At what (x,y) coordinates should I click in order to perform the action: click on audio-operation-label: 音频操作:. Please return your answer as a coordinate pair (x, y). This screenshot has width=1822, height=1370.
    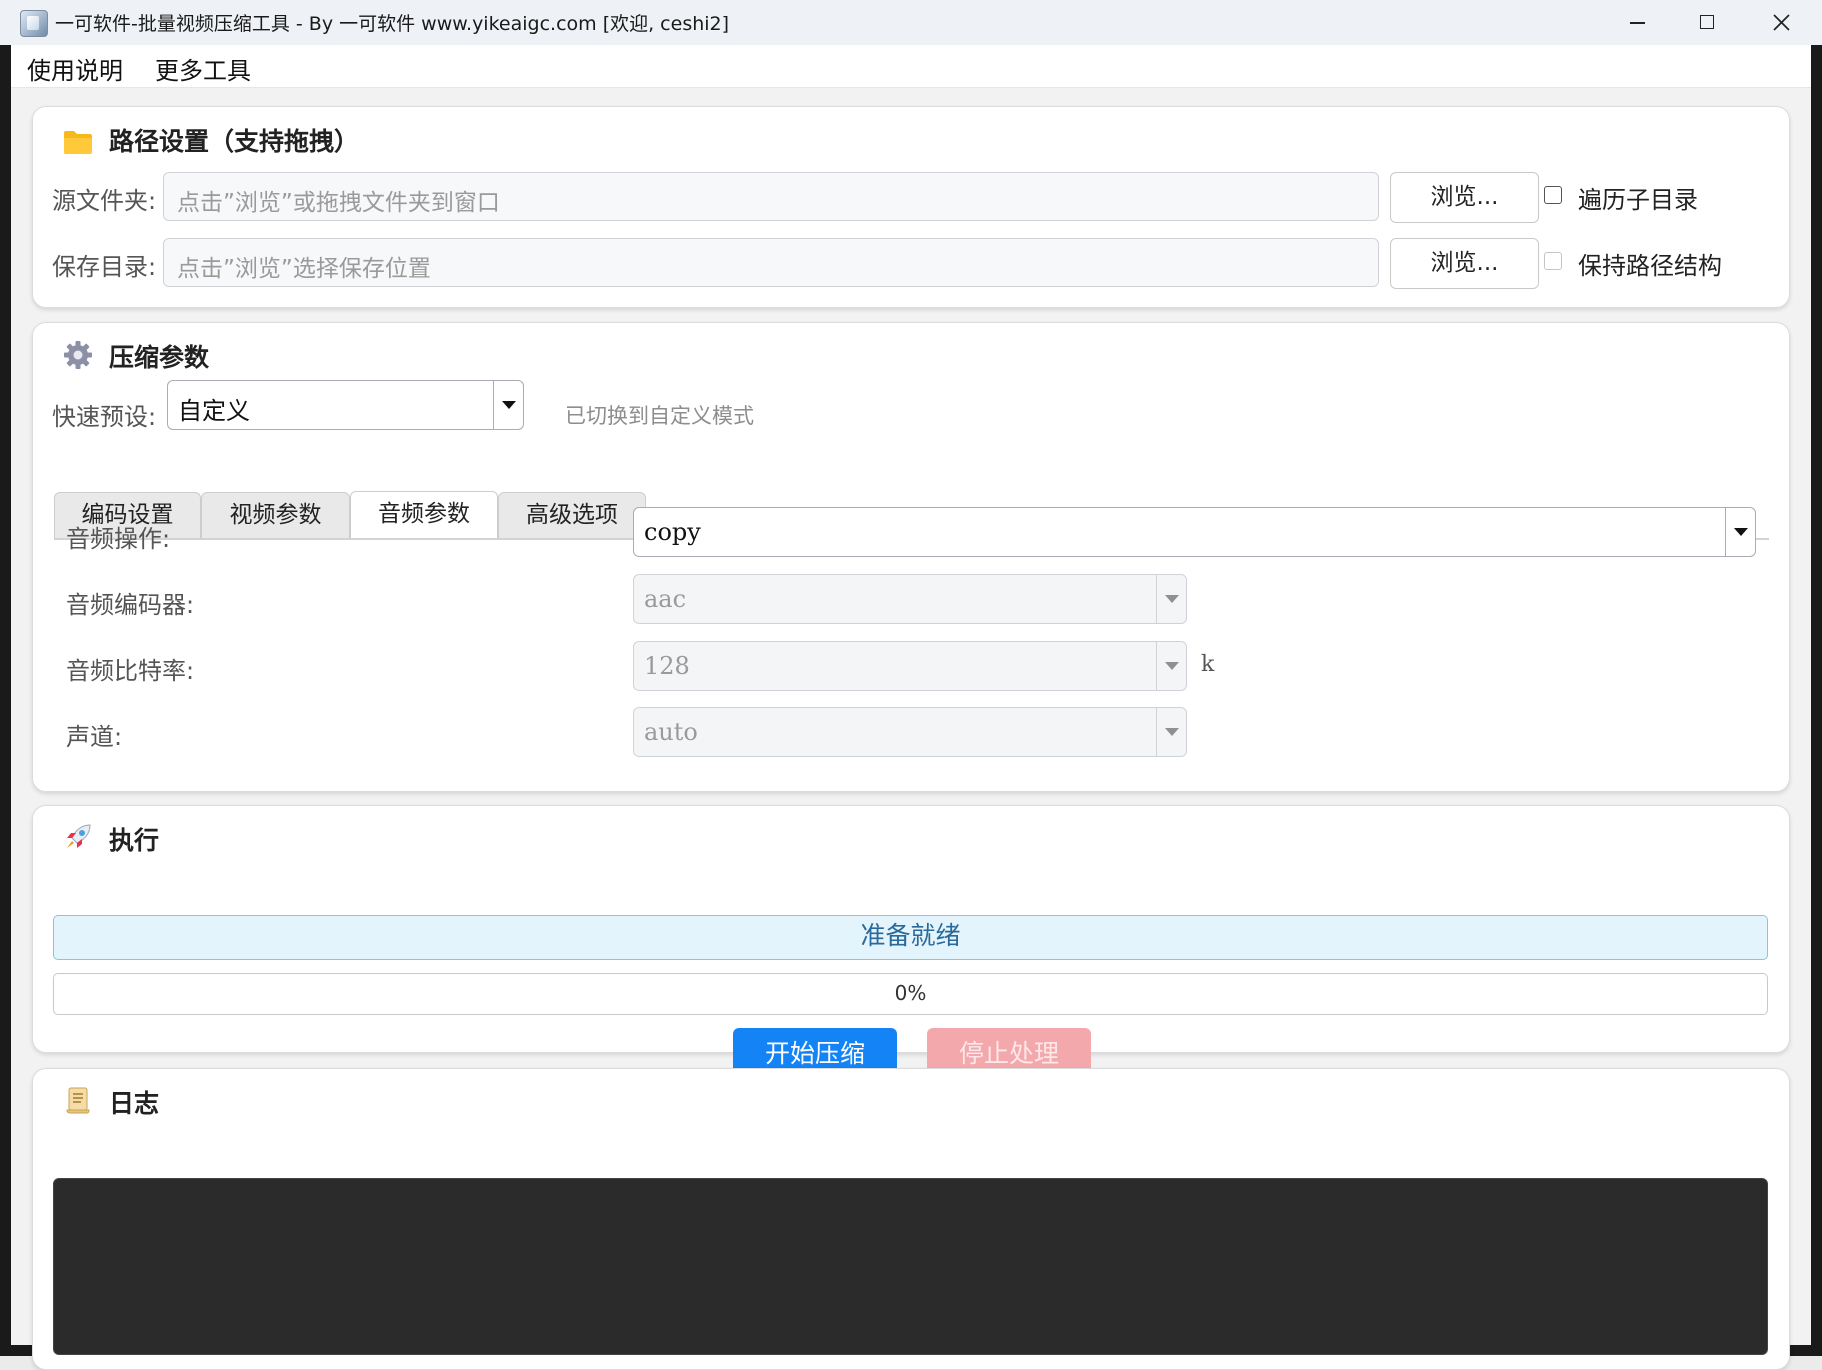
    Looking at the image, I should click on (118, 539).